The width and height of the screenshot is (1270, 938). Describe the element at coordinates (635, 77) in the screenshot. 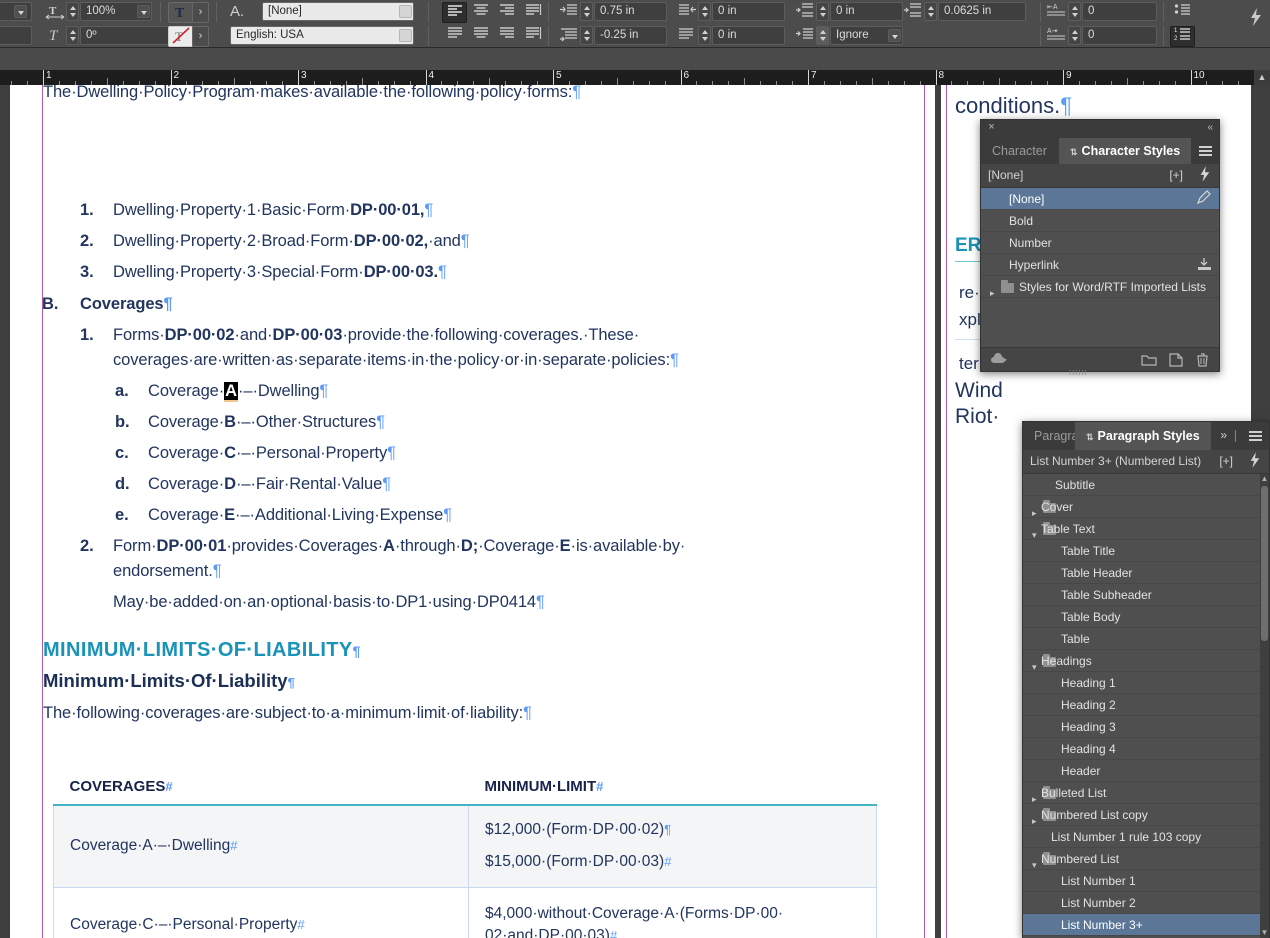

I see `horizontal-ruler: 1 2 3 4 5 6 7 8 9 10` at that location.